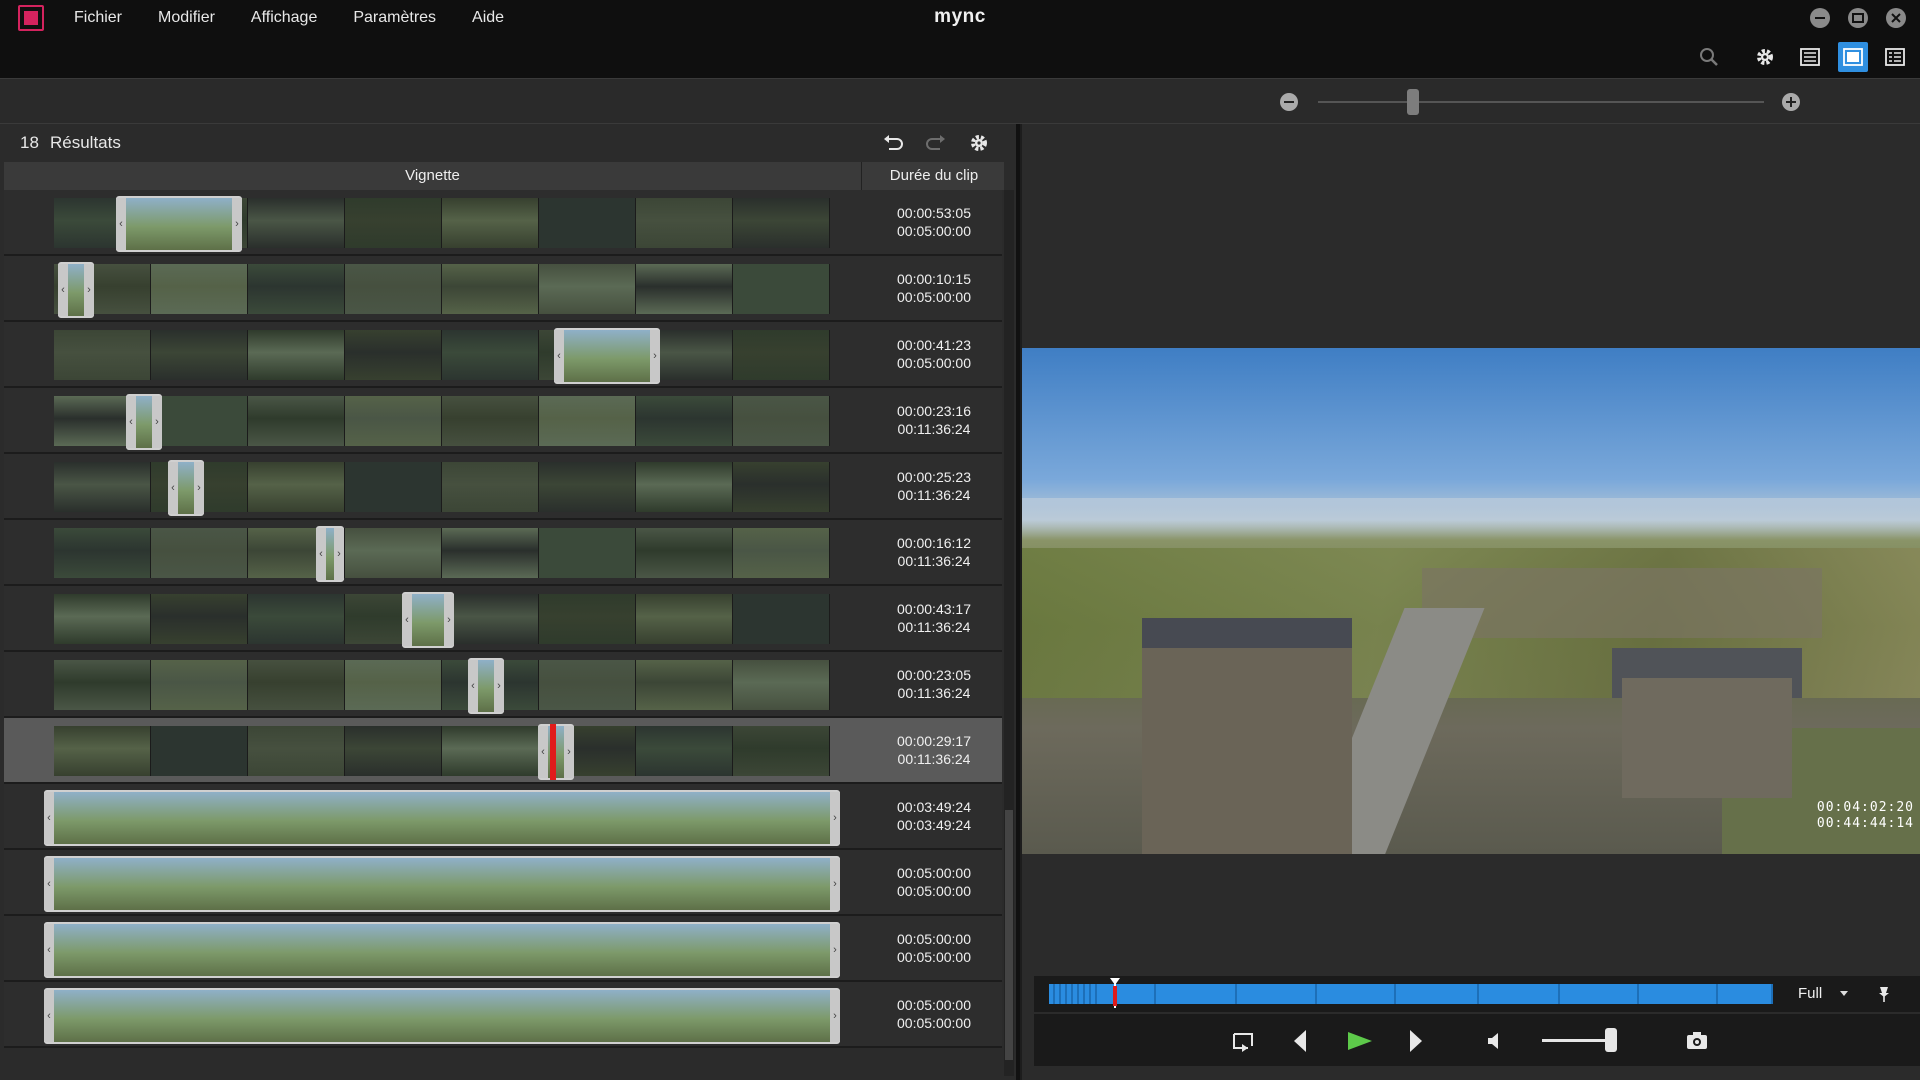 This screenshot has height=1080, width=1920. I want to click on clip-playhead, so click(553, 752).